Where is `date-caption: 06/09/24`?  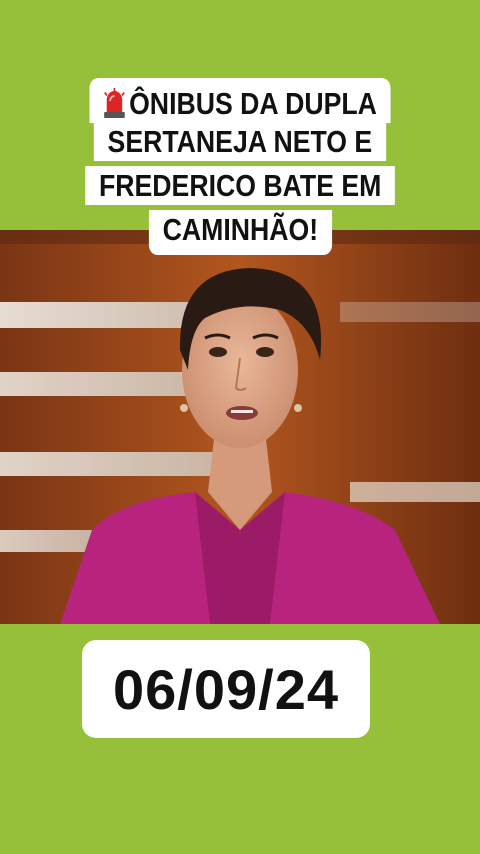
date-caption: 06/09/24 is located at coordinates (226, 689).